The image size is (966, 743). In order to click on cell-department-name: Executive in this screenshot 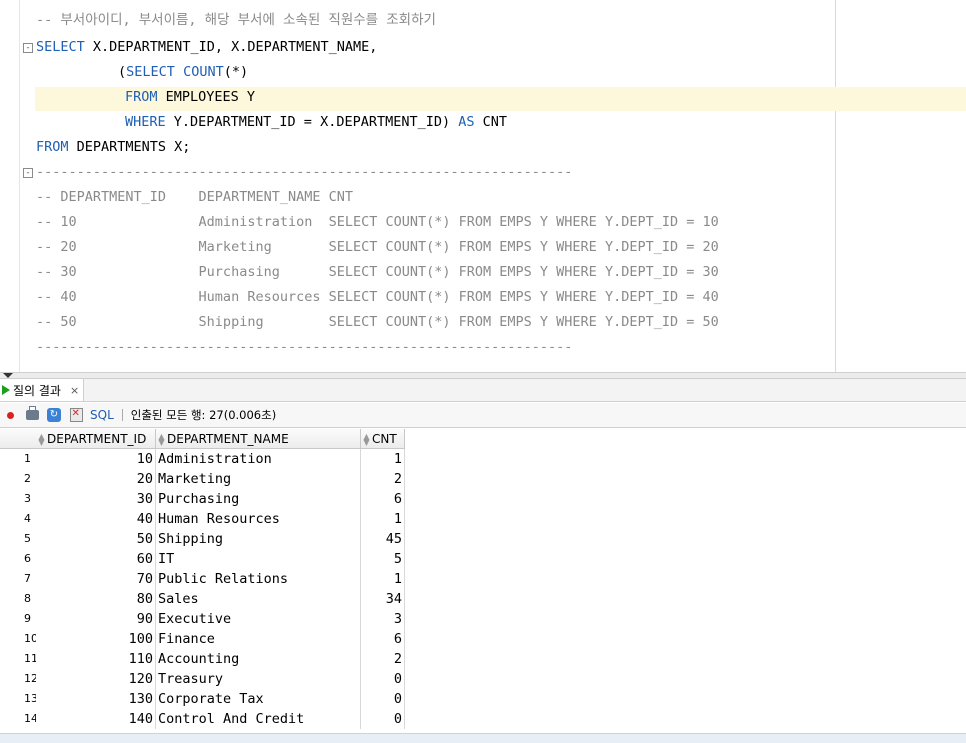, I will do `click(258, 619)`.